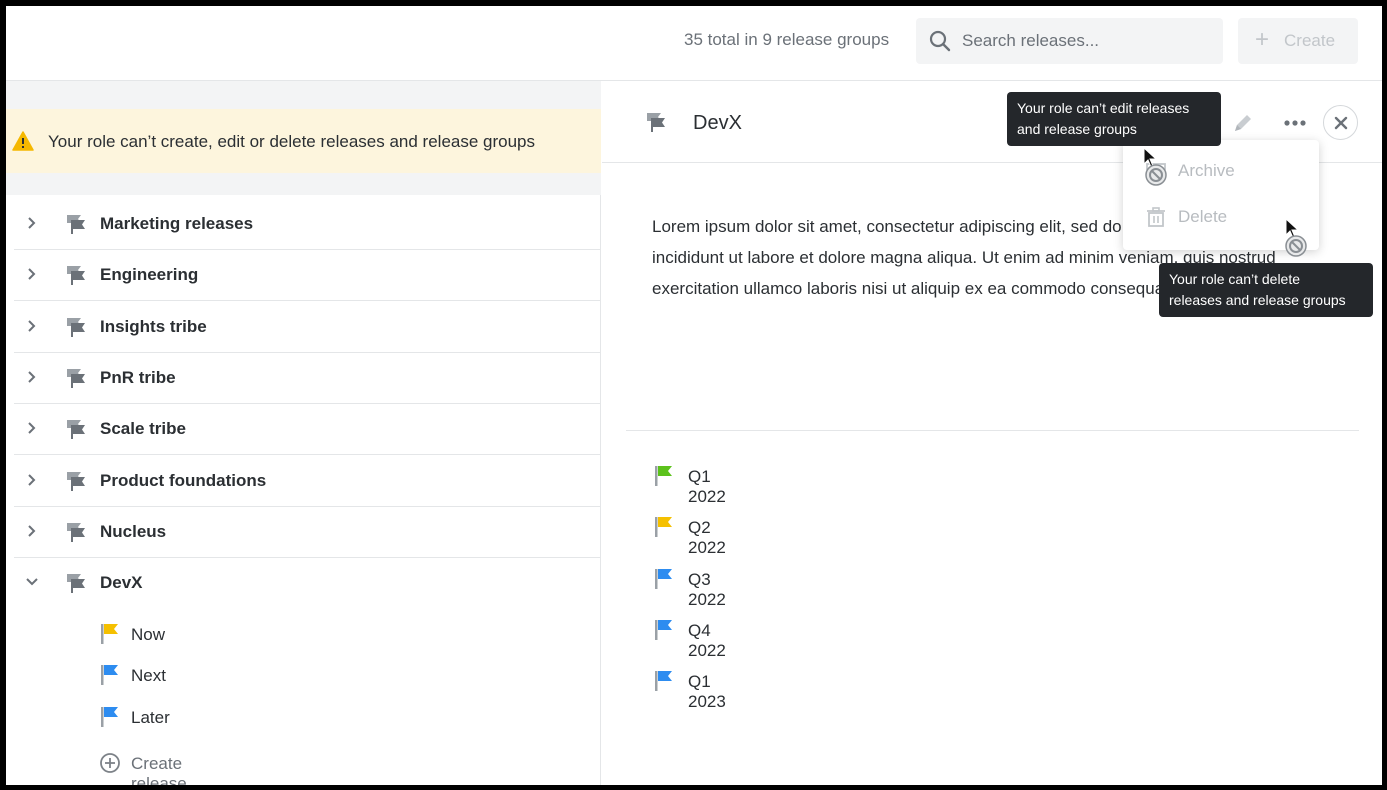 This screenshot has width=1387, height=790. What do you see at coordinates (1262, 39) in the screenshot?
I see `plus-icon: +` at bounding box center [1262, 39].